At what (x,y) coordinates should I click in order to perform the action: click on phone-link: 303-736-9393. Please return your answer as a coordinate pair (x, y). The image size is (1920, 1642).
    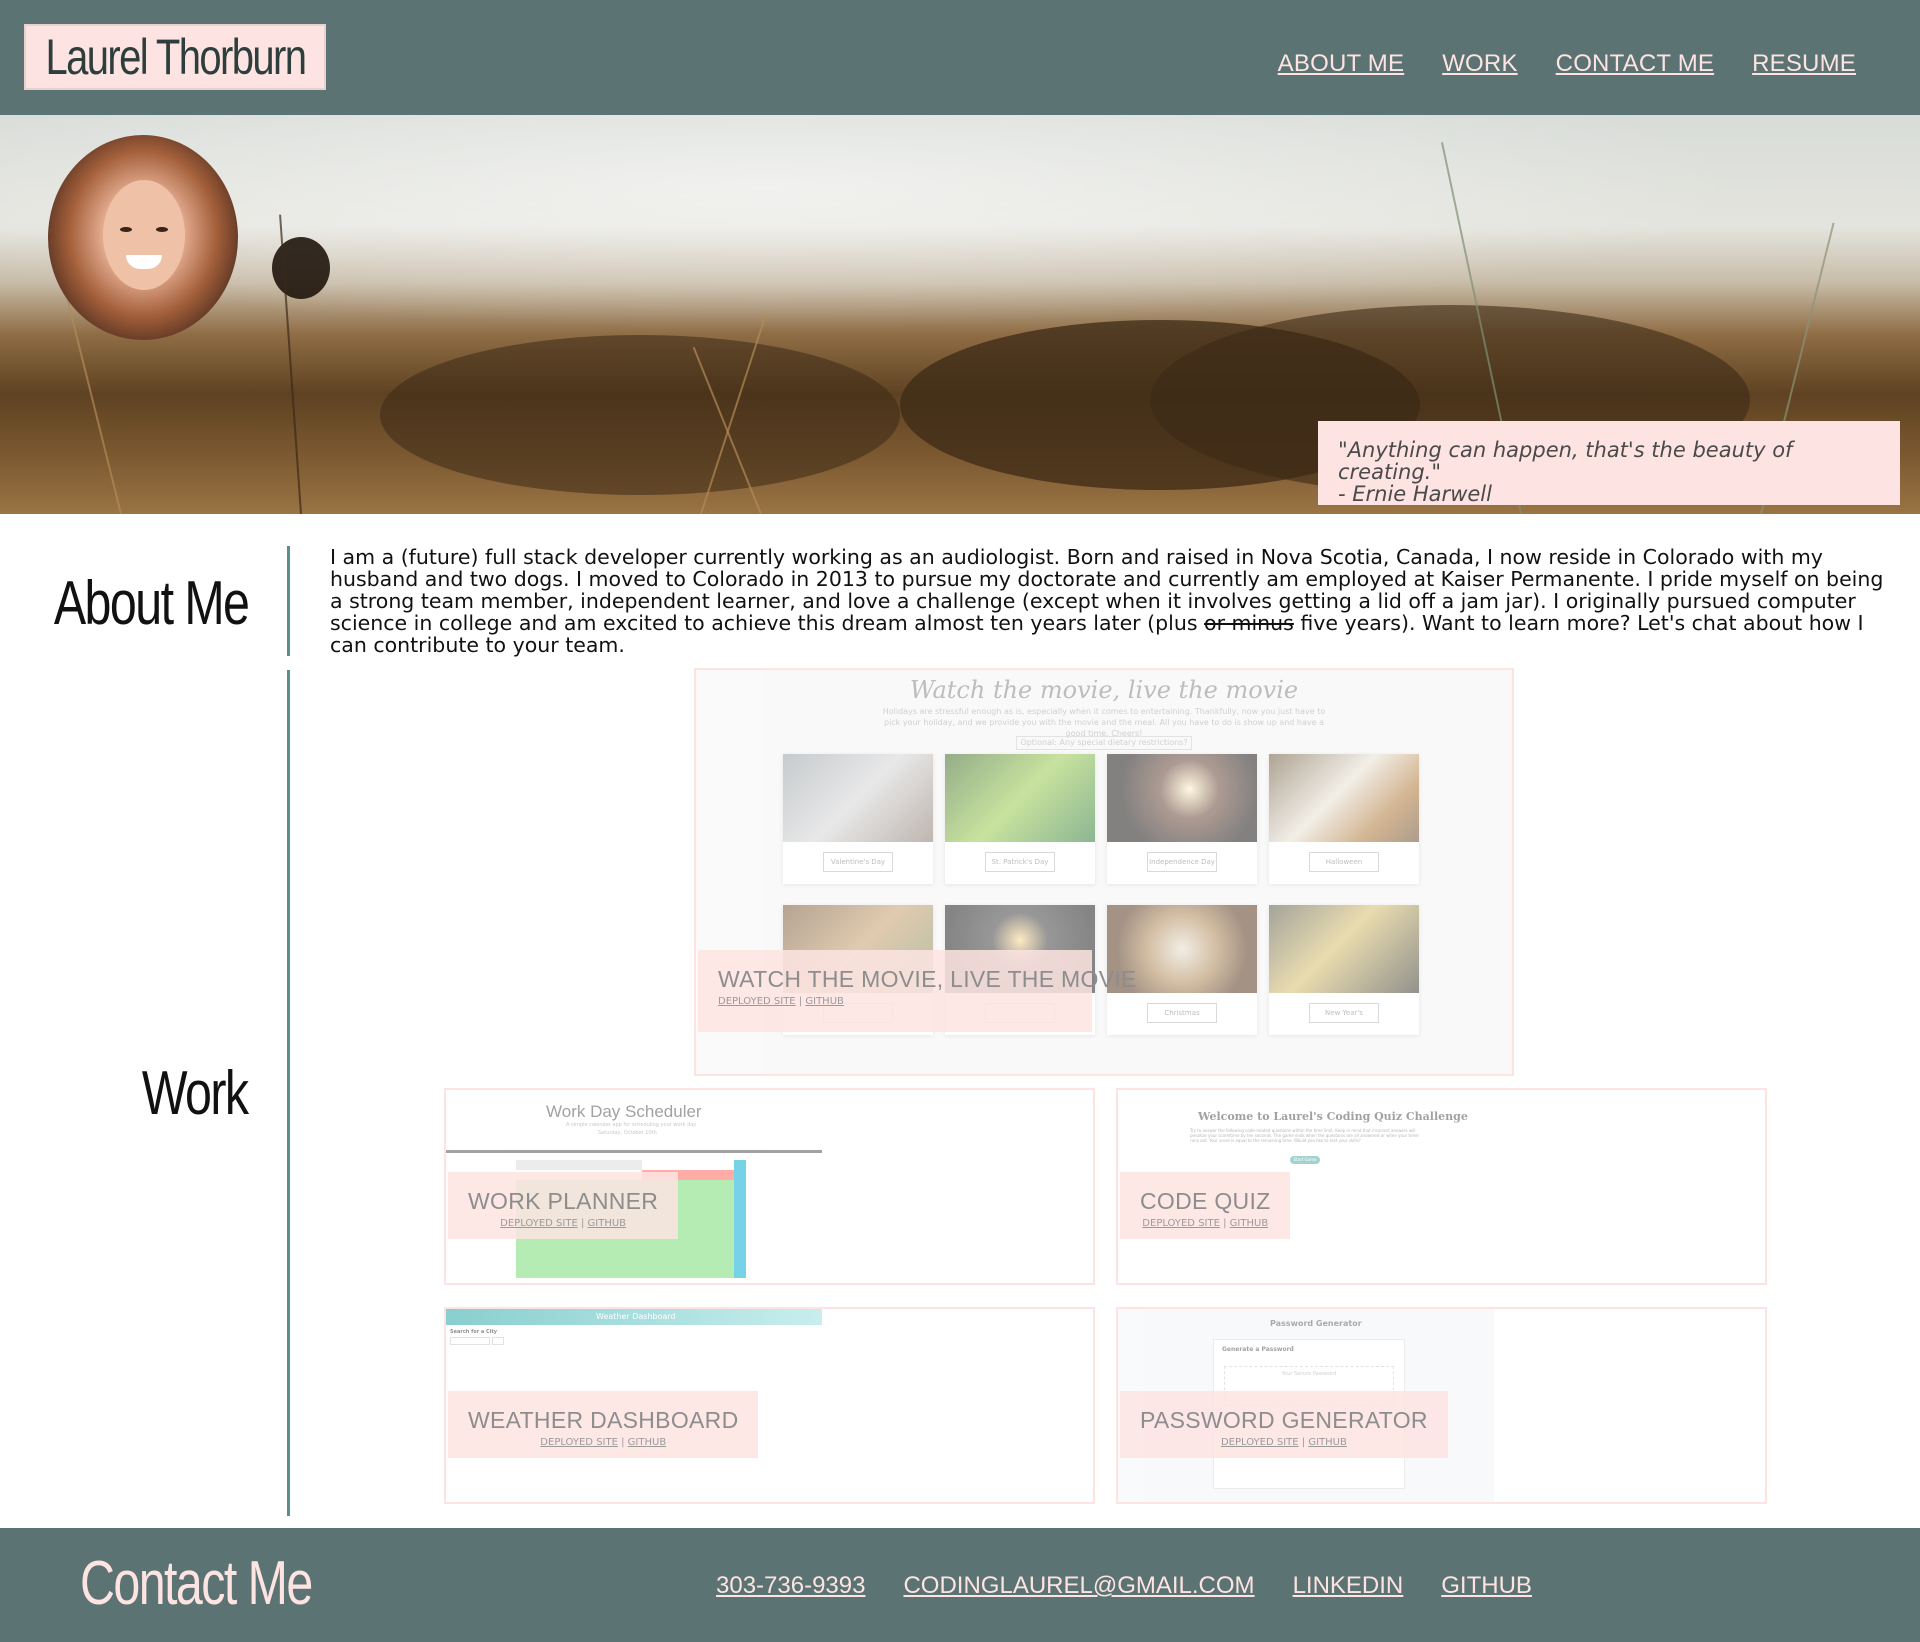
    Looking at the image, I should click on (790, 1586).